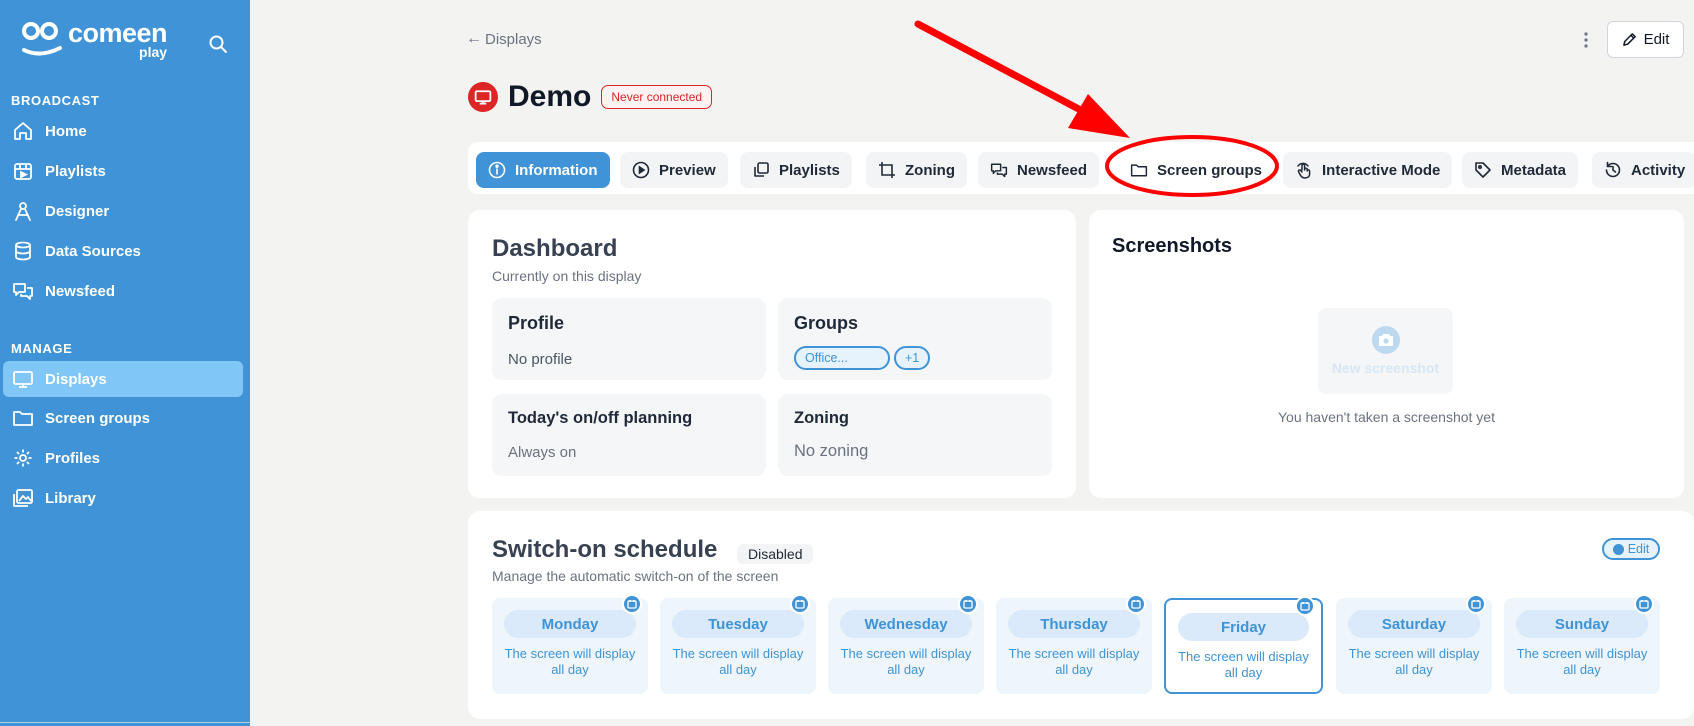 The height and width of the screenshot is (726, 1694). I want to click on tab-information: Information, so click(543, 170).